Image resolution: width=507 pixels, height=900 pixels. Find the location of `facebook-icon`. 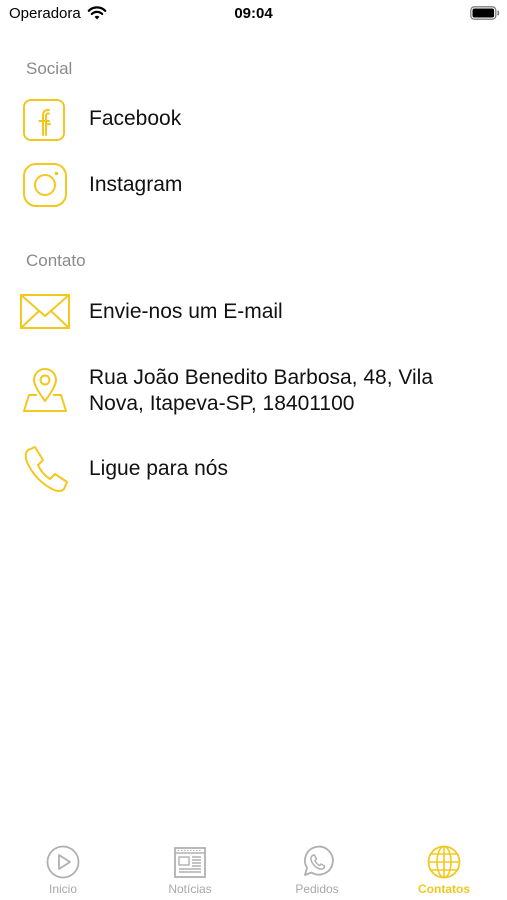

facebook-icon is located at coordinates (44, 120).